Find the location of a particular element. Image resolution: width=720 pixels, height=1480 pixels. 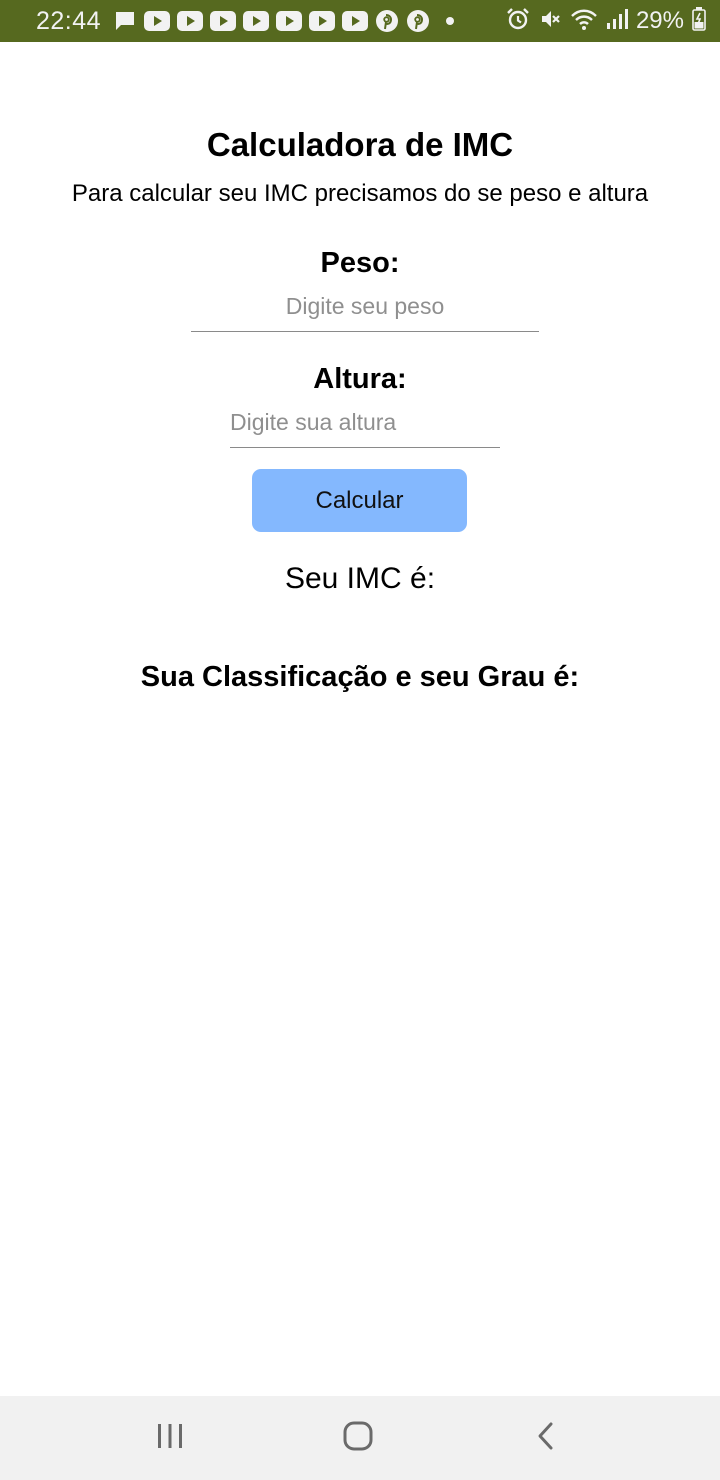

status-bar: 22:44 29% is located at coordinates (360, 21).